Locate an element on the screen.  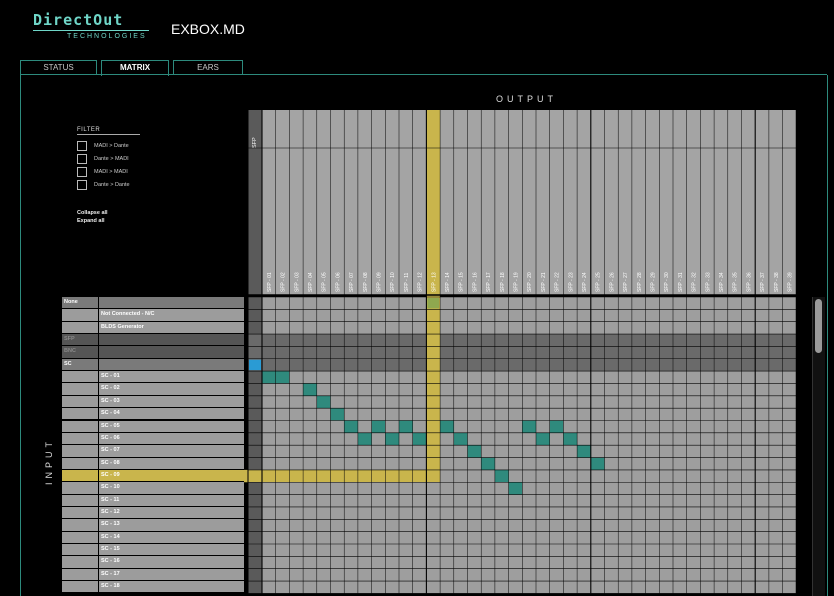
input-row: SC is located at coordinates (153, 365).